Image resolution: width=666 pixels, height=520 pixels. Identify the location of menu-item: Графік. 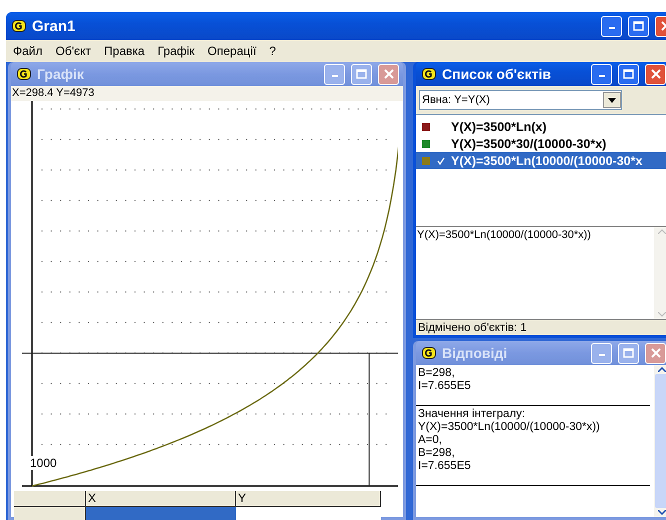
(176, 51).